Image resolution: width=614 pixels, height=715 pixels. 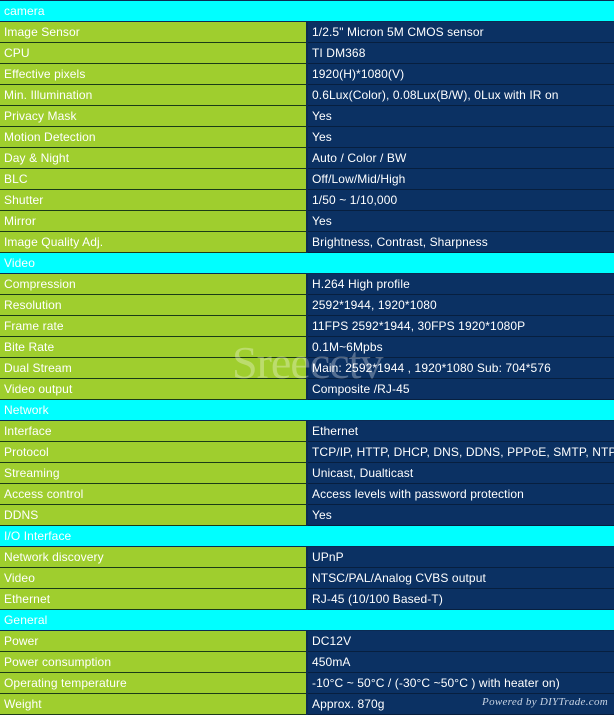 I want to click on spec-label: Operating temperature, so click(x=154, y=683).